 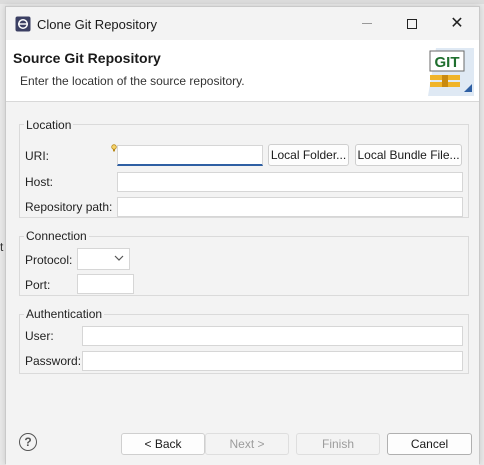 What do you see at coordinates (39, 182) in the screenshot?
I see `host-label: Host:` at bounding box center [39, 182].